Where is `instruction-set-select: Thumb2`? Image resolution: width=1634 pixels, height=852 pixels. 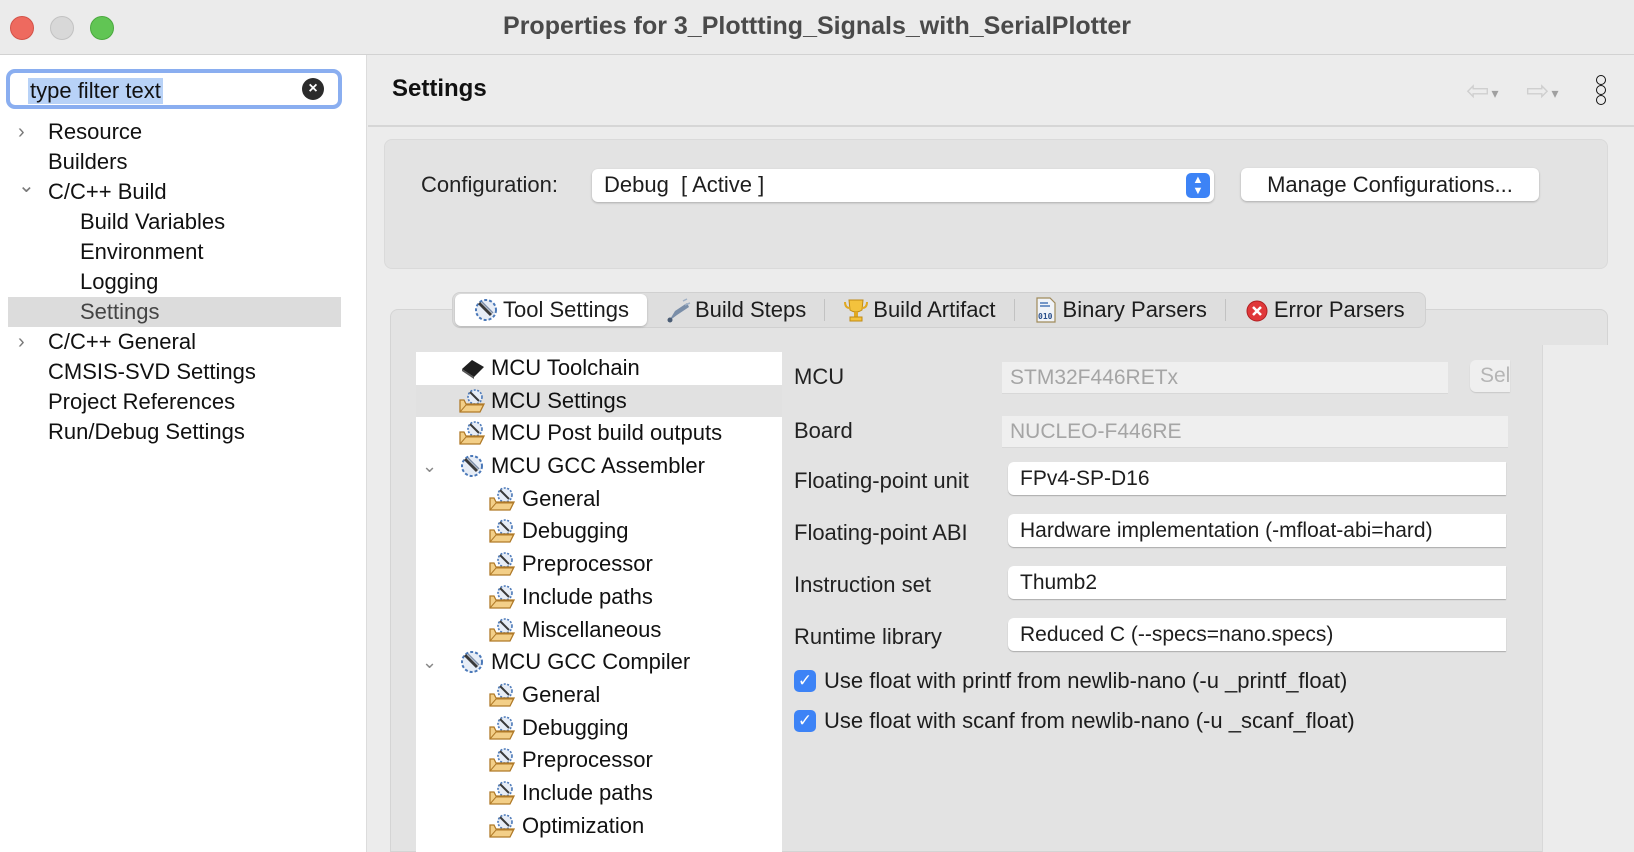 instruction-set-select: Thumb2 is located at coordinates (1257, 582).